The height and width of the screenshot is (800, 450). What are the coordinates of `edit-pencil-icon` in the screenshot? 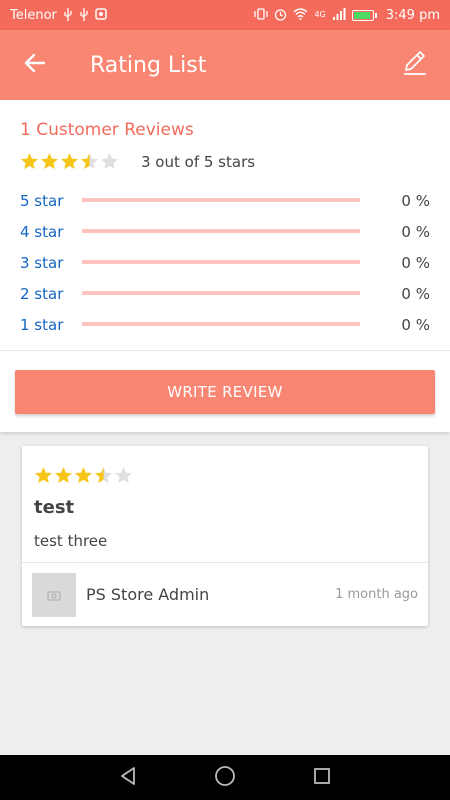 It's located at (415, 65).